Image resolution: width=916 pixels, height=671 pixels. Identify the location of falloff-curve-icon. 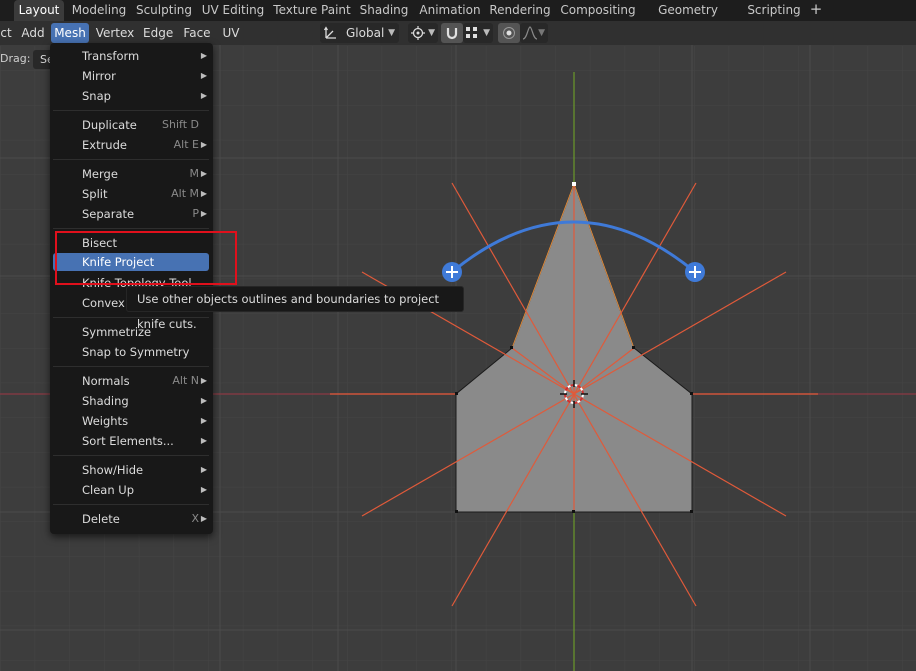
(530, 33).